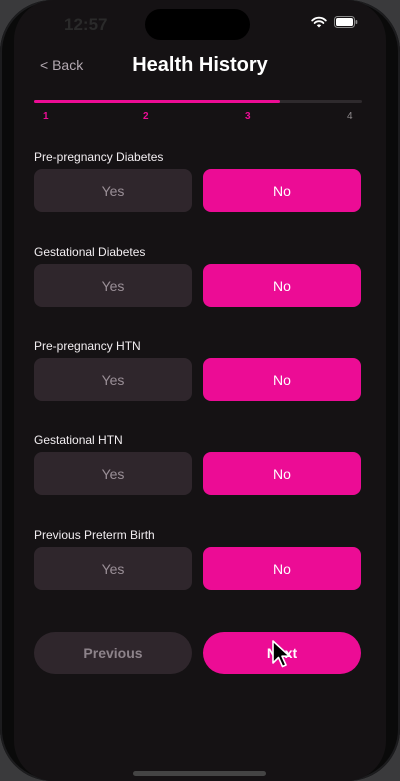 The image size is (400, 781). Describe the element at coordinates (90, 252) in the screenshot. I see `question-label: Gestational Diabetes` at that location.